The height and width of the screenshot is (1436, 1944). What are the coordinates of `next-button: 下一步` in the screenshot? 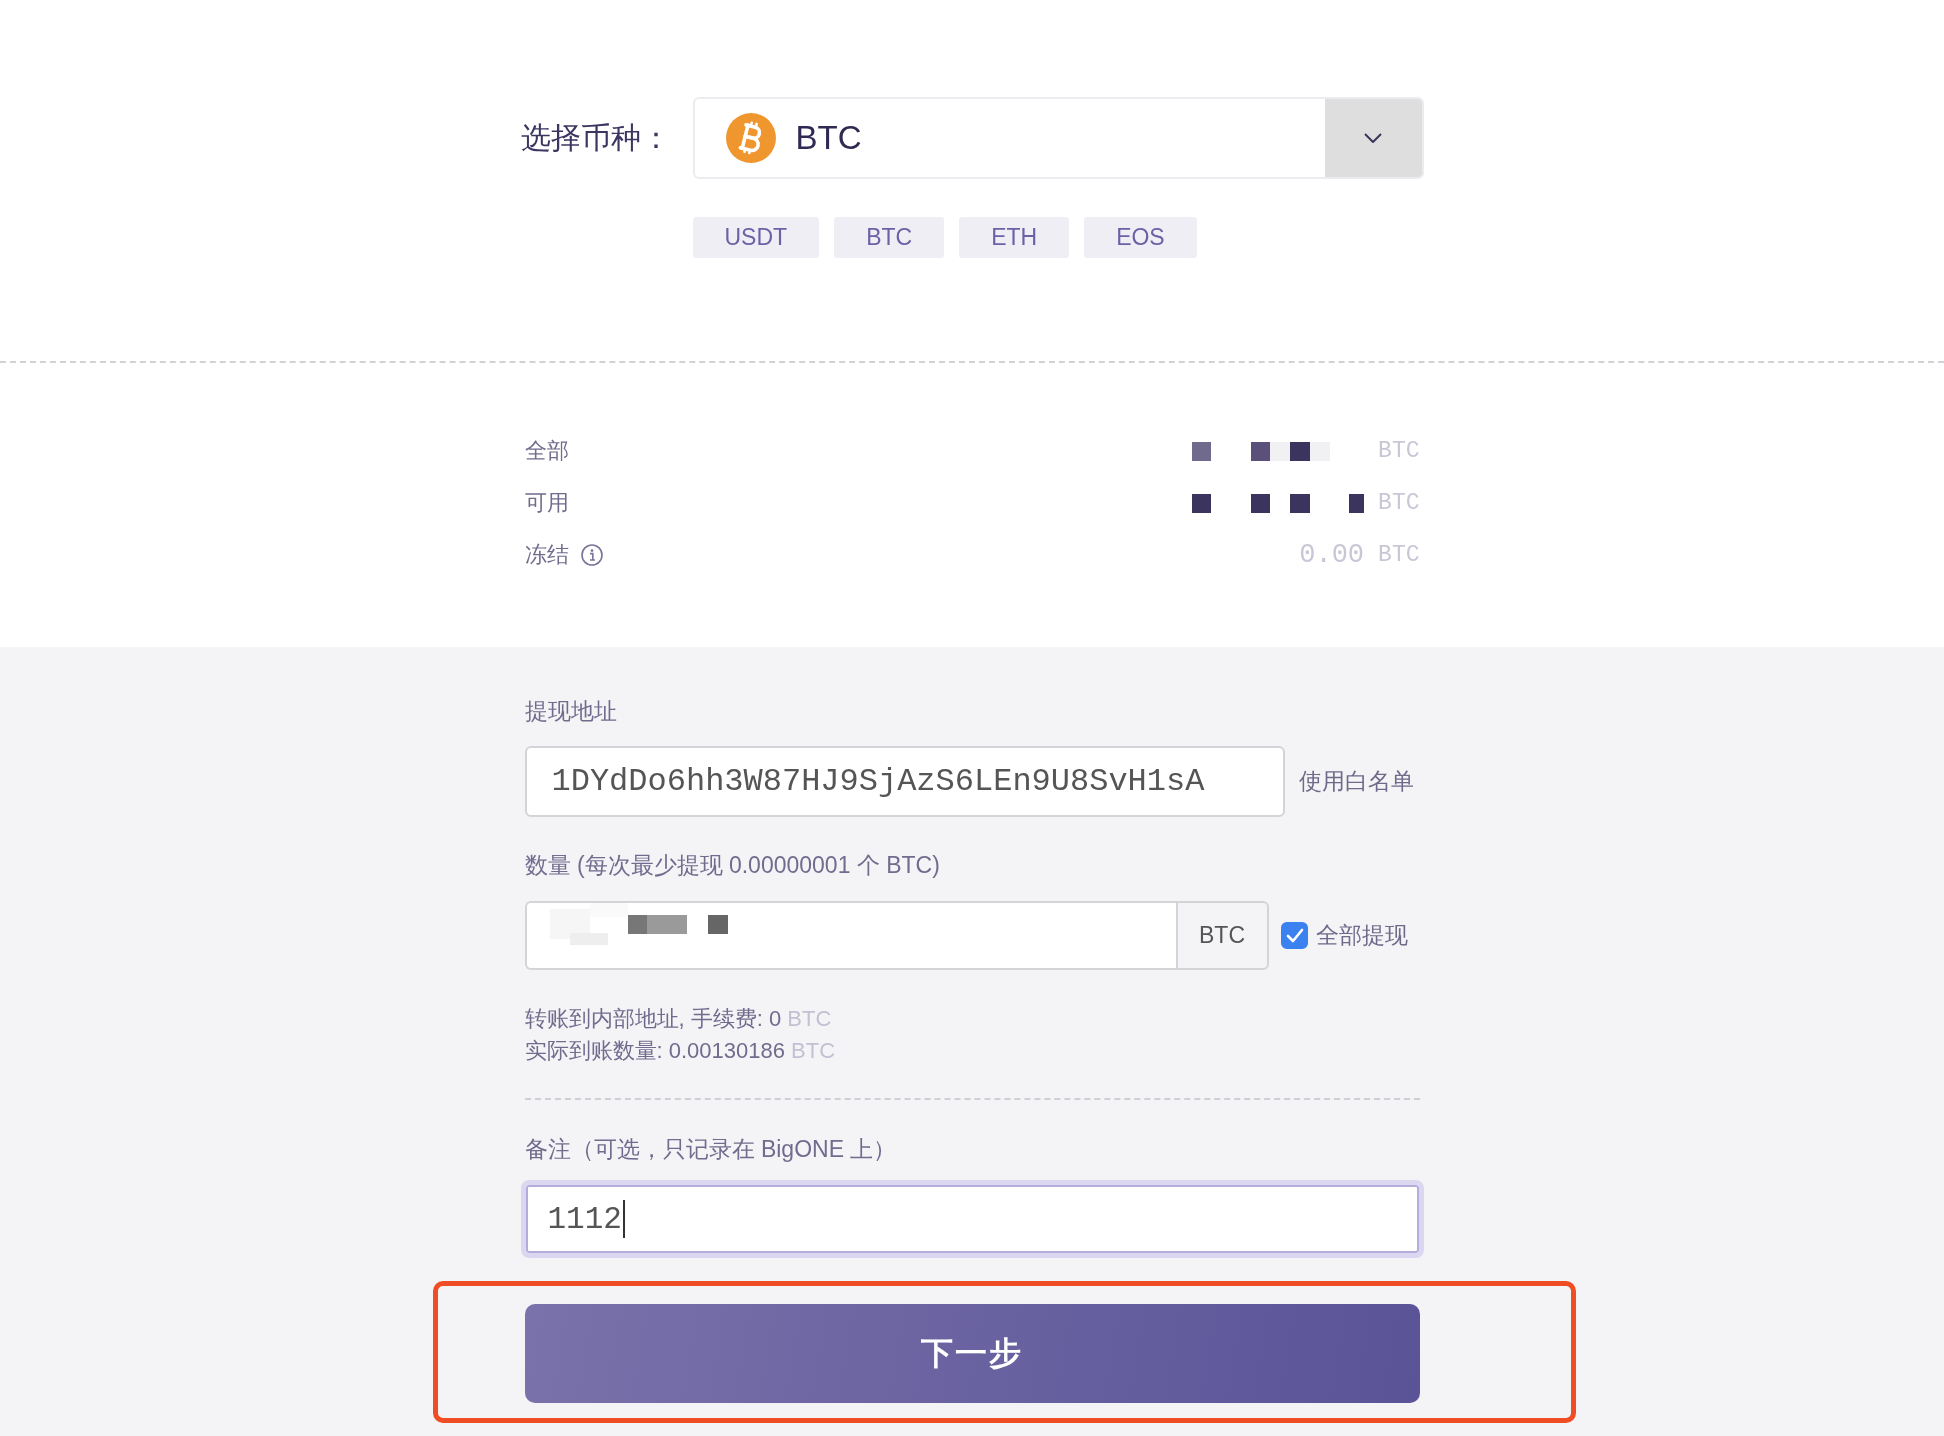 It's located at (972, 1353).